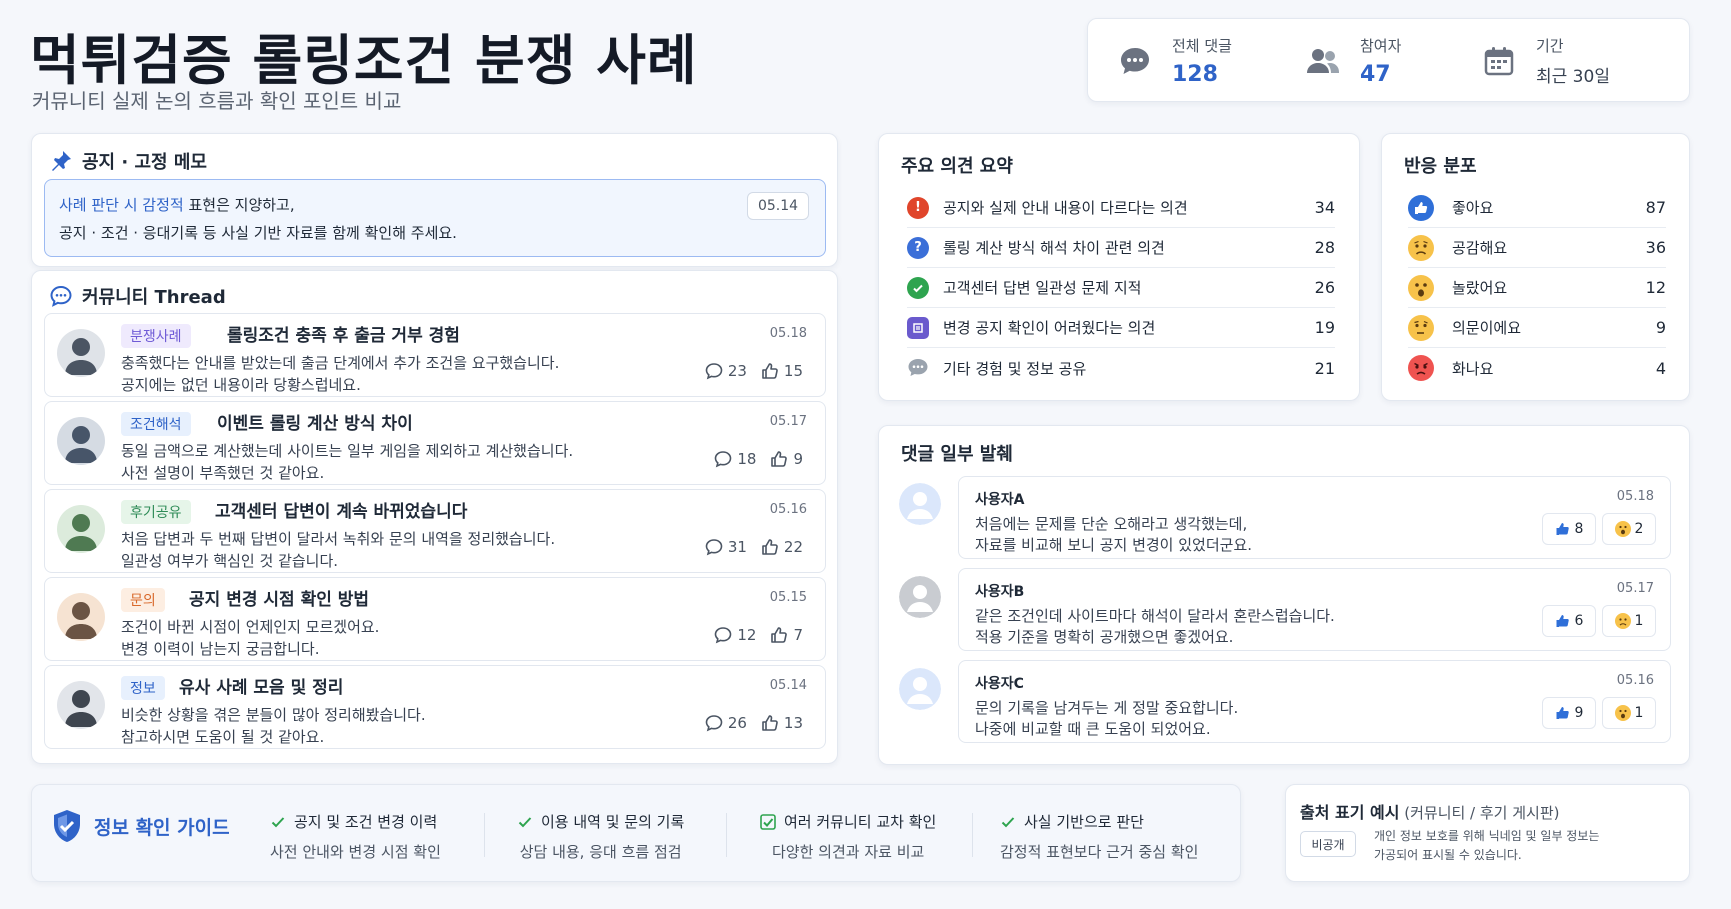 Image resolution: width=1731 pixels, height=909 pixels. Describe the element at coordinates (258, 233) in the screenshot. I see `notice-line-2: 공지 · 조건 · 응대기록 등 사실 기반 자료를 함께 확인해 주세요.` at that location.